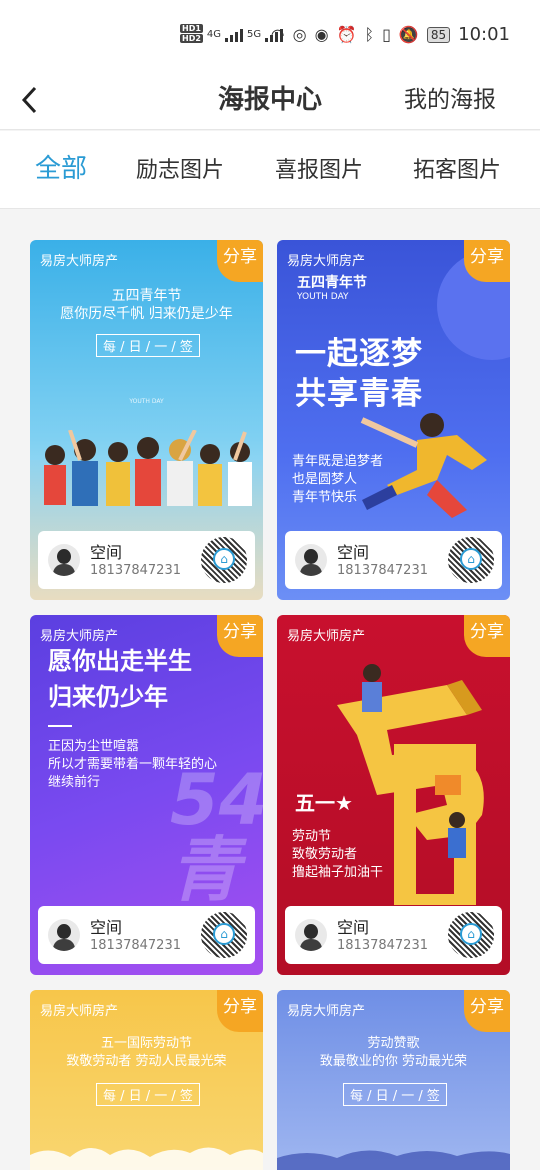  What do you see at coordinates (346, 34) in the screenshot?
I see `alarm-icon: ⏰` at bounding box center [346, 34].